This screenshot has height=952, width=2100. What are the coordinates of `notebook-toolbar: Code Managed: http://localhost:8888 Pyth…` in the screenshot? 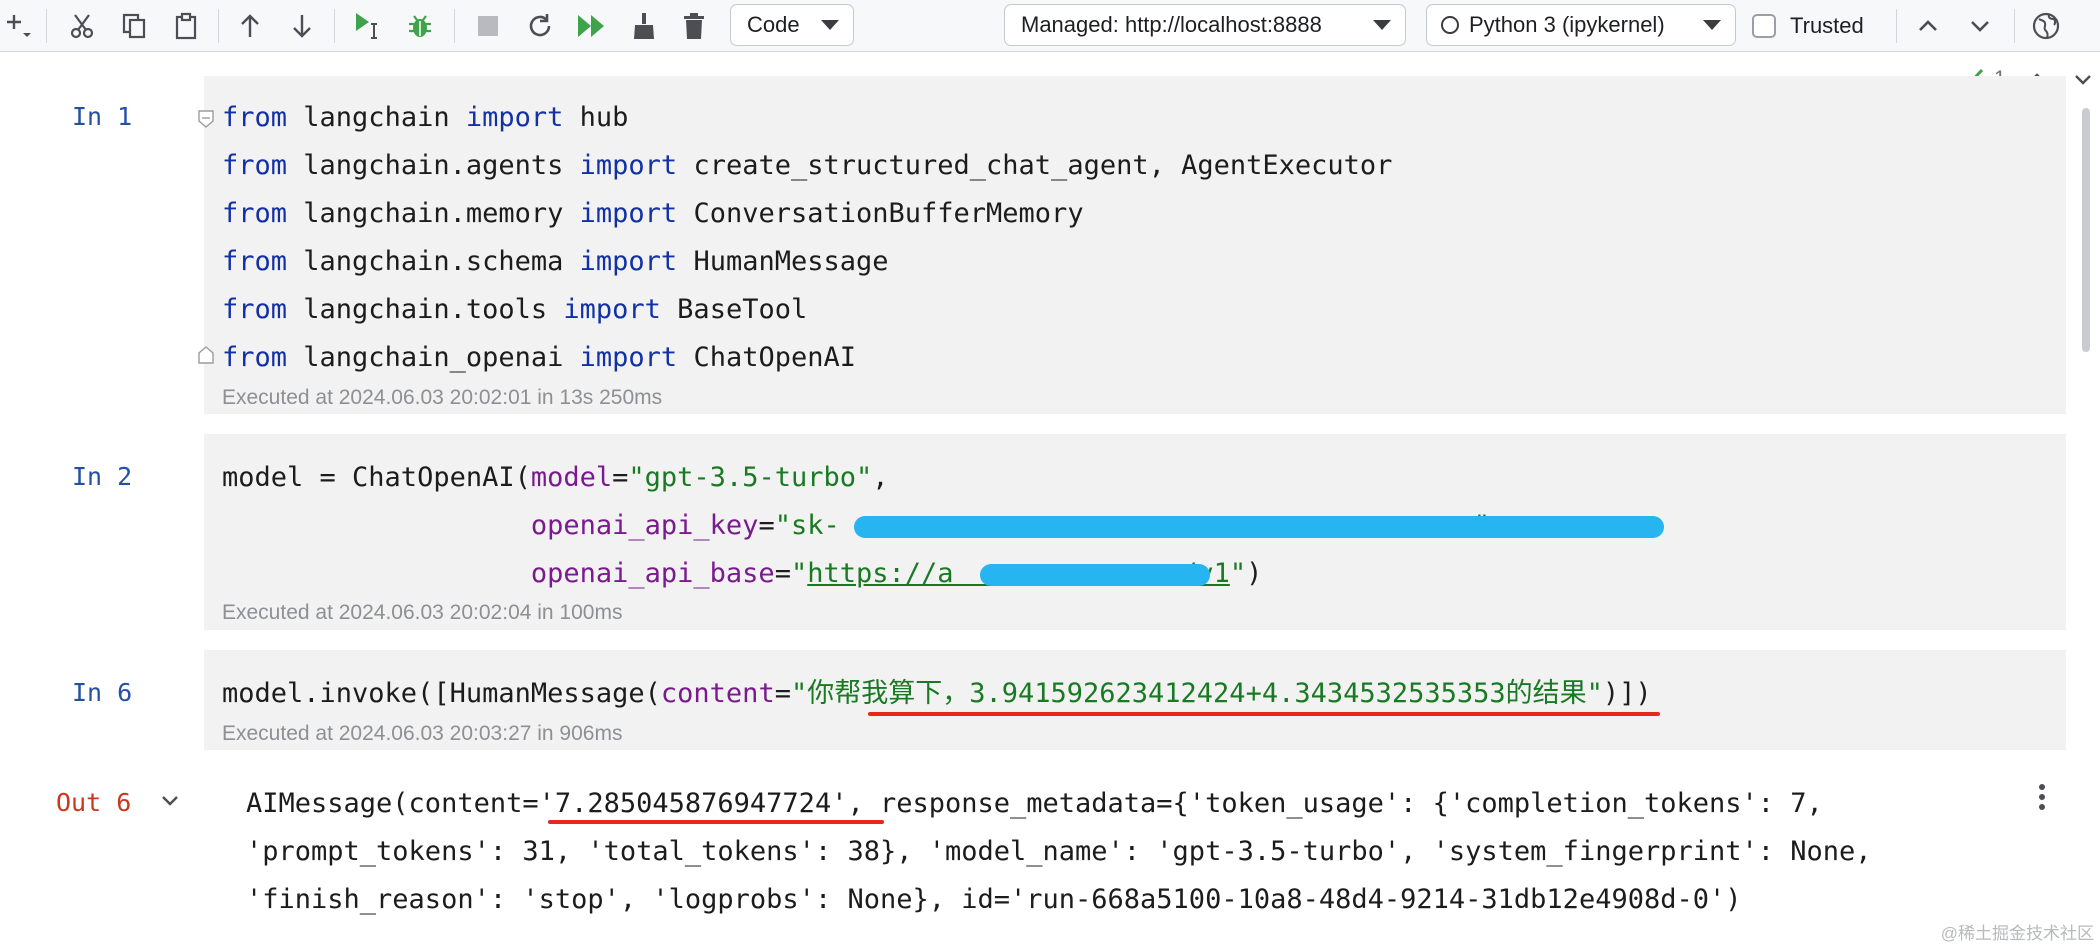 It's located at (1050, 26).